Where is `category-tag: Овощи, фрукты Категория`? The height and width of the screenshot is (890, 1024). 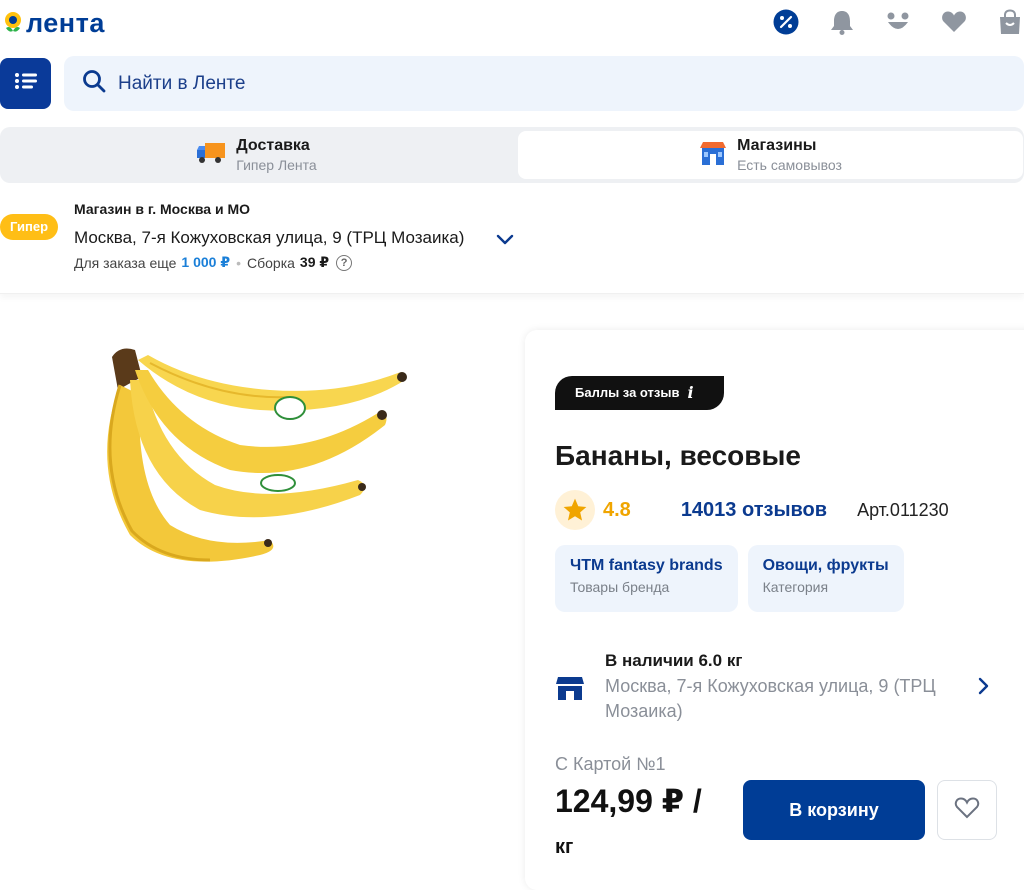
category-tag: Овощи, фрукты Категория is located at coordinates (825, 578).